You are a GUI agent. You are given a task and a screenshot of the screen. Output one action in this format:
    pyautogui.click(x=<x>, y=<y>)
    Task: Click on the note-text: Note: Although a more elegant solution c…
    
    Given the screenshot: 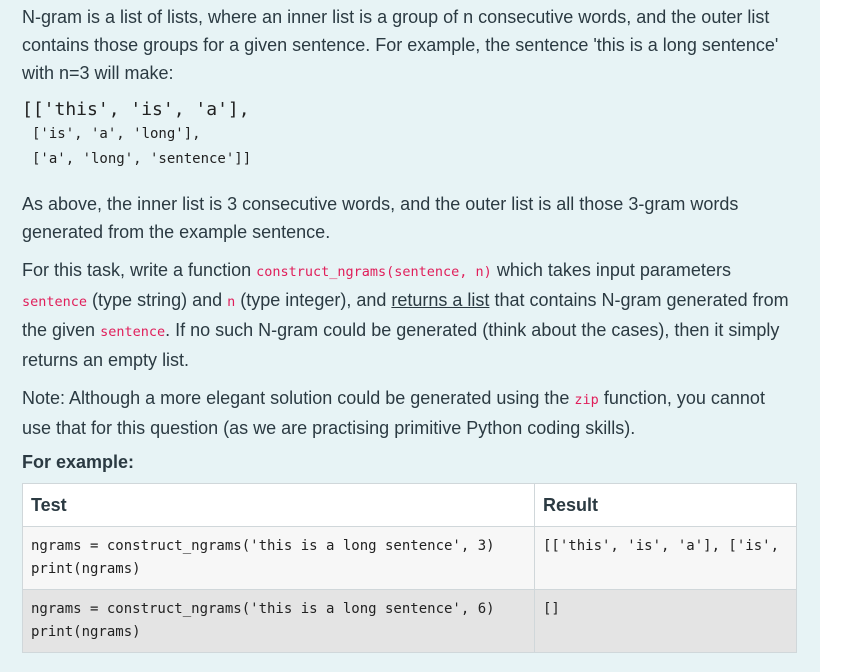 What is the action you would take?
    pyautogui.click(x=296, y=398)
    